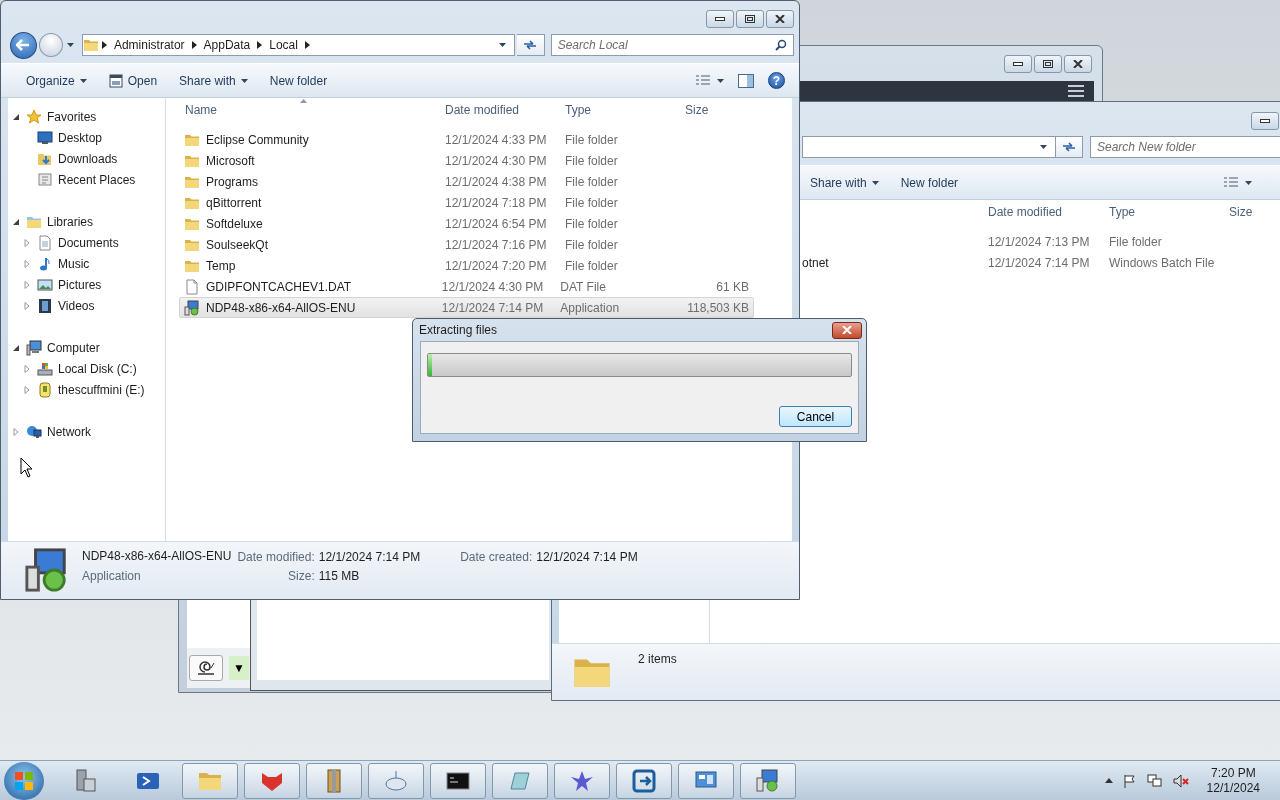 The height and width of the screenshot is (800, 1280). I want to click on file-name: NDP48-x86-x64-AllOS-ENU, so click(157, 556).